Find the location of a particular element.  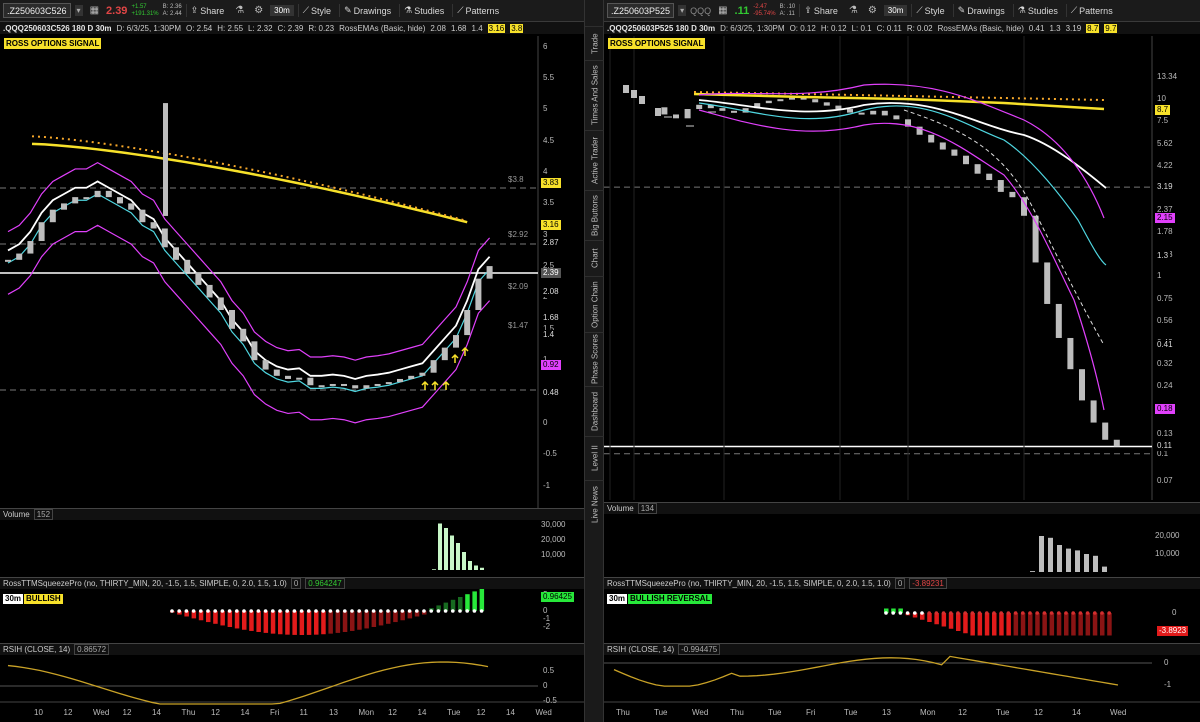

level-label: $3.8 is located at coordinates (516, 179).